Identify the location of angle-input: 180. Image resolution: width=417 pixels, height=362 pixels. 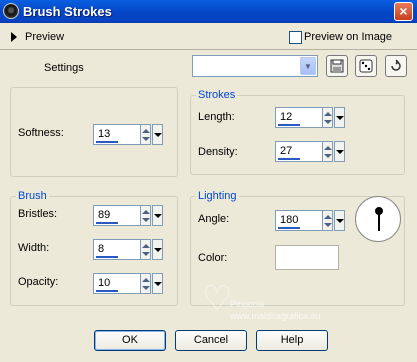
(299, 220).